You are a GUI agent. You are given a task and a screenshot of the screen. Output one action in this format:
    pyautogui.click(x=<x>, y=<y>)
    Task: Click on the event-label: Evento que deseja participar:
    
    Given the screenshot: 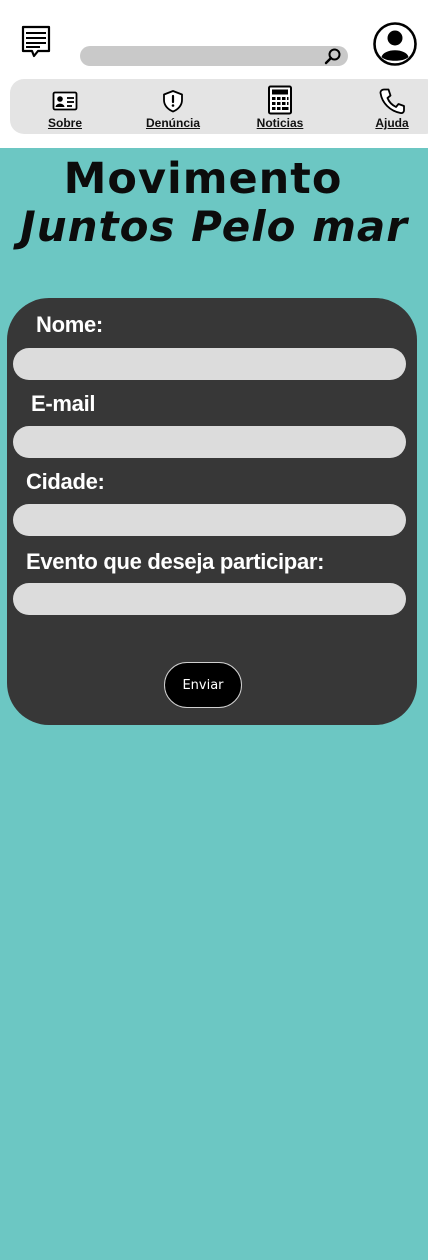 What is the action you would take?
    pyautogui.click(x=175, y=561)
    